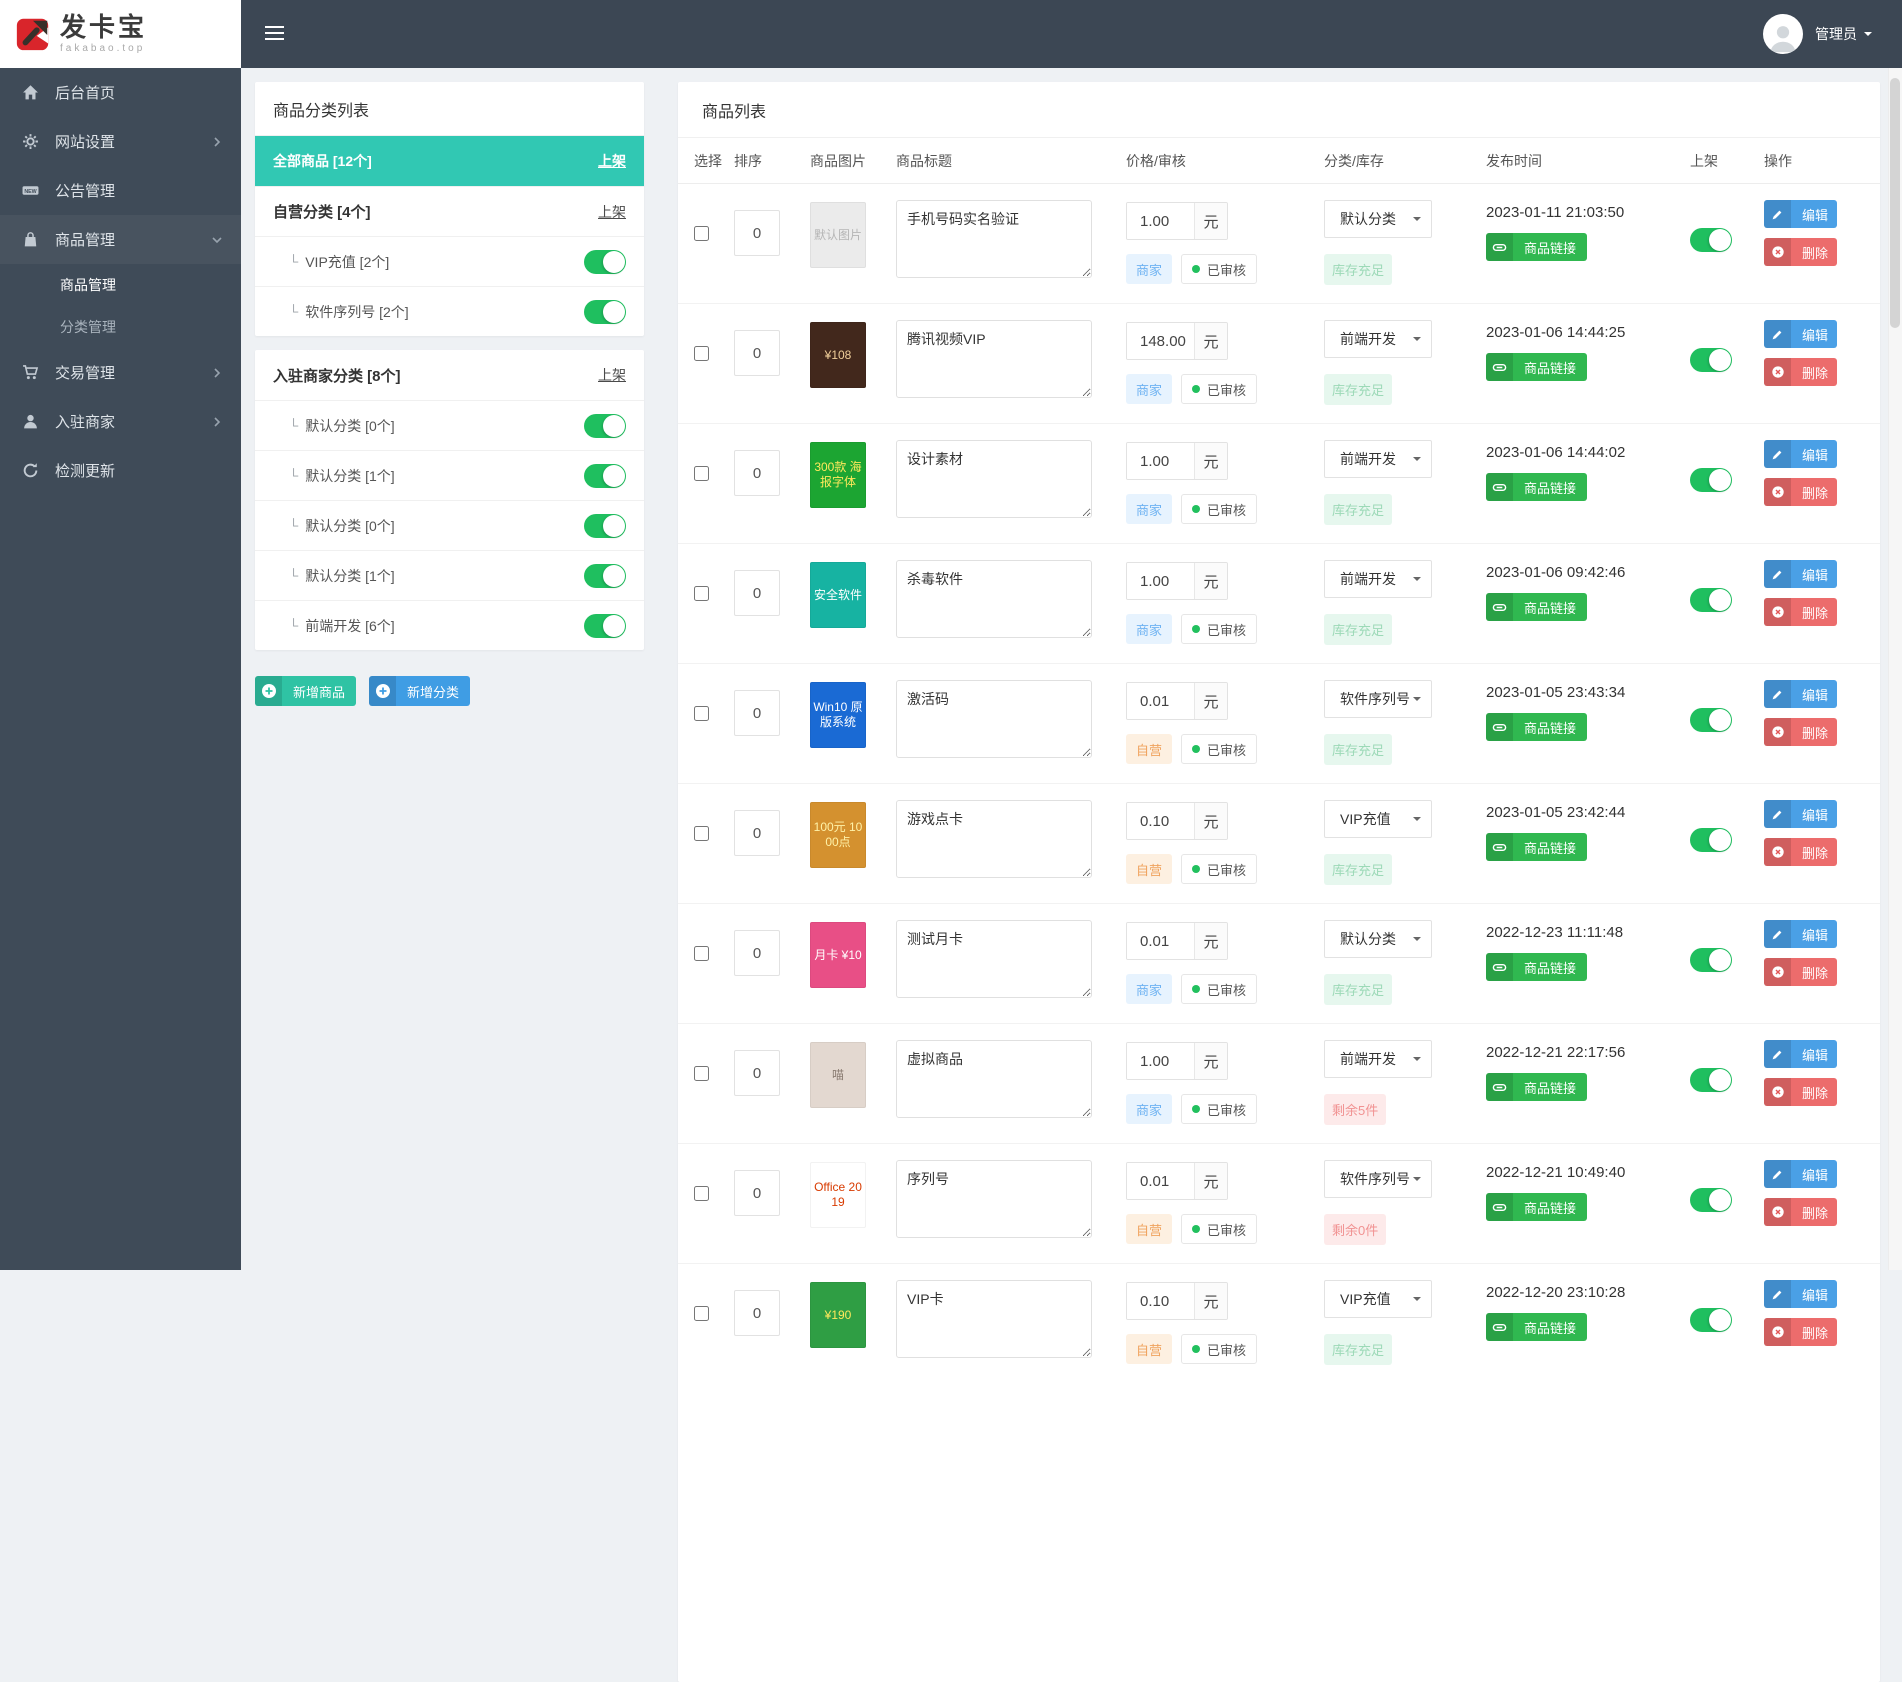 This screenshot has height=1682, width=1902. Describe the element at coordinates (994, 599) in the screenshot. I see `product-title-textarea: 杀毒软件` at that location.